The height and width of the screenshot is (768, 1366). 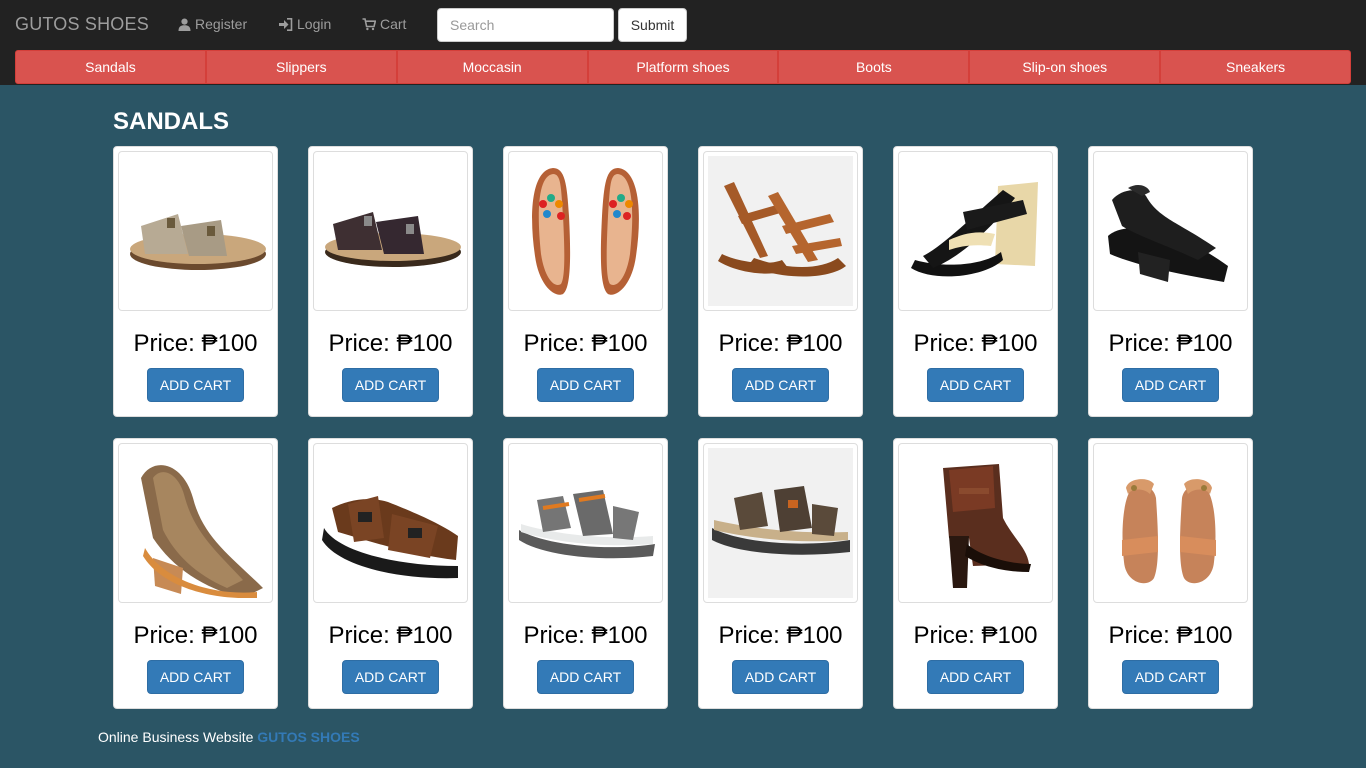 What do you see at coordinates (176, 737) in the screenshot?
I see `footer-text: Online Business Website` at bounding box center [176, 737].